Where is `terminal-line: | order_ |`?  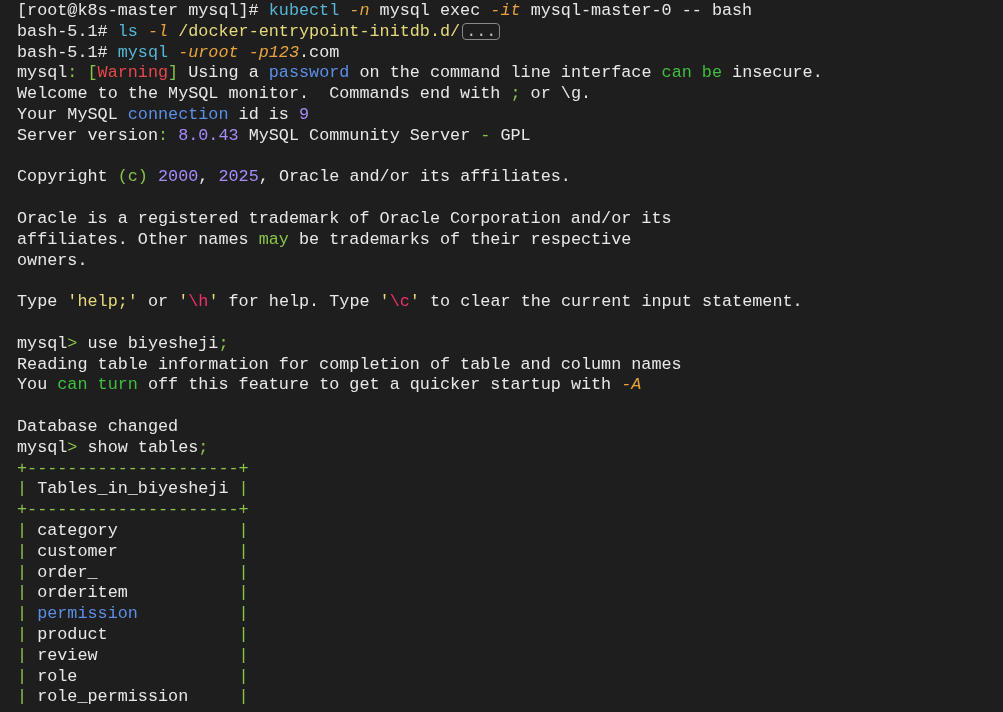 terminal-line: | order_ | is located at coordinates (133, 573).